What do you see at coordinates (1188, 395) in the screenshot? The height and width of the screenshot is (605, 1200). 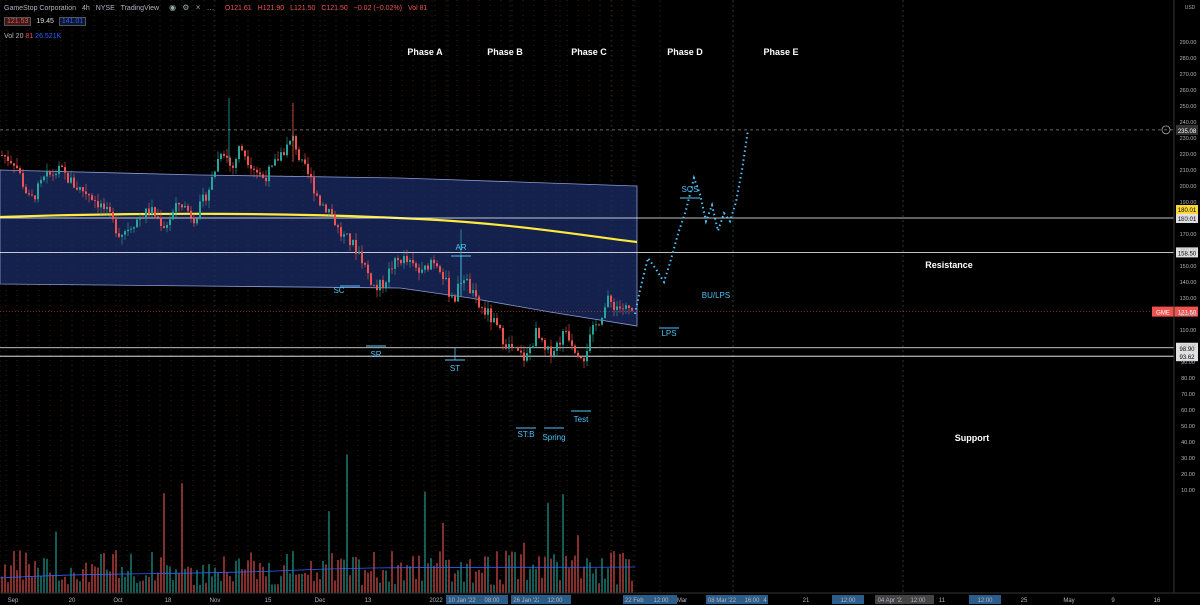 I see `y-tick-label: 70.00` at bounding box center [1188, 395].